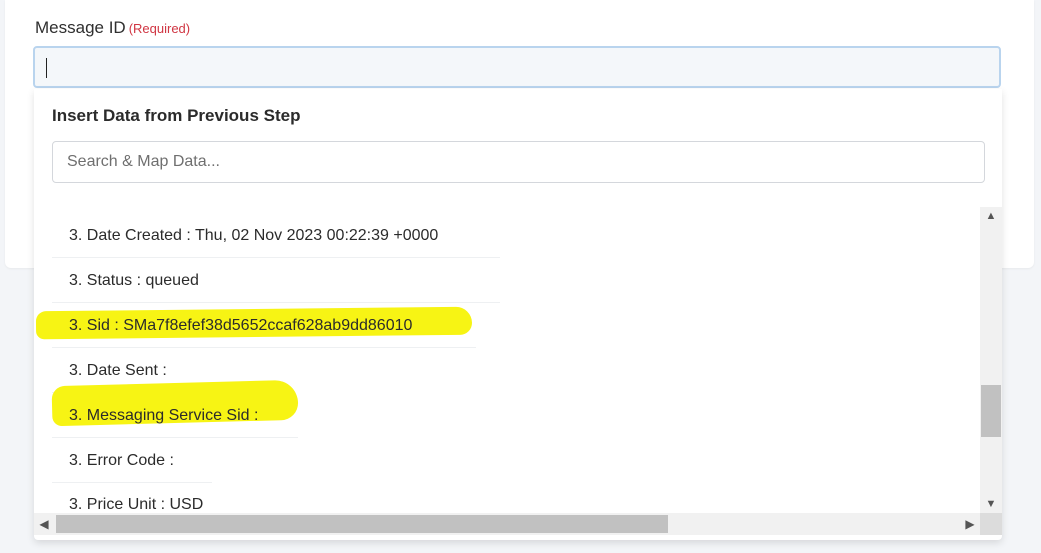  I want to click on message-id-label-text: Message ID, so click(80, 27).